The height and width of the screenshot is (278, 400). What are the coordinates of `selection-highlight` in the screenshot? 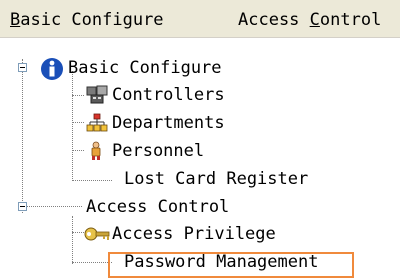 It's located at (231, 265).